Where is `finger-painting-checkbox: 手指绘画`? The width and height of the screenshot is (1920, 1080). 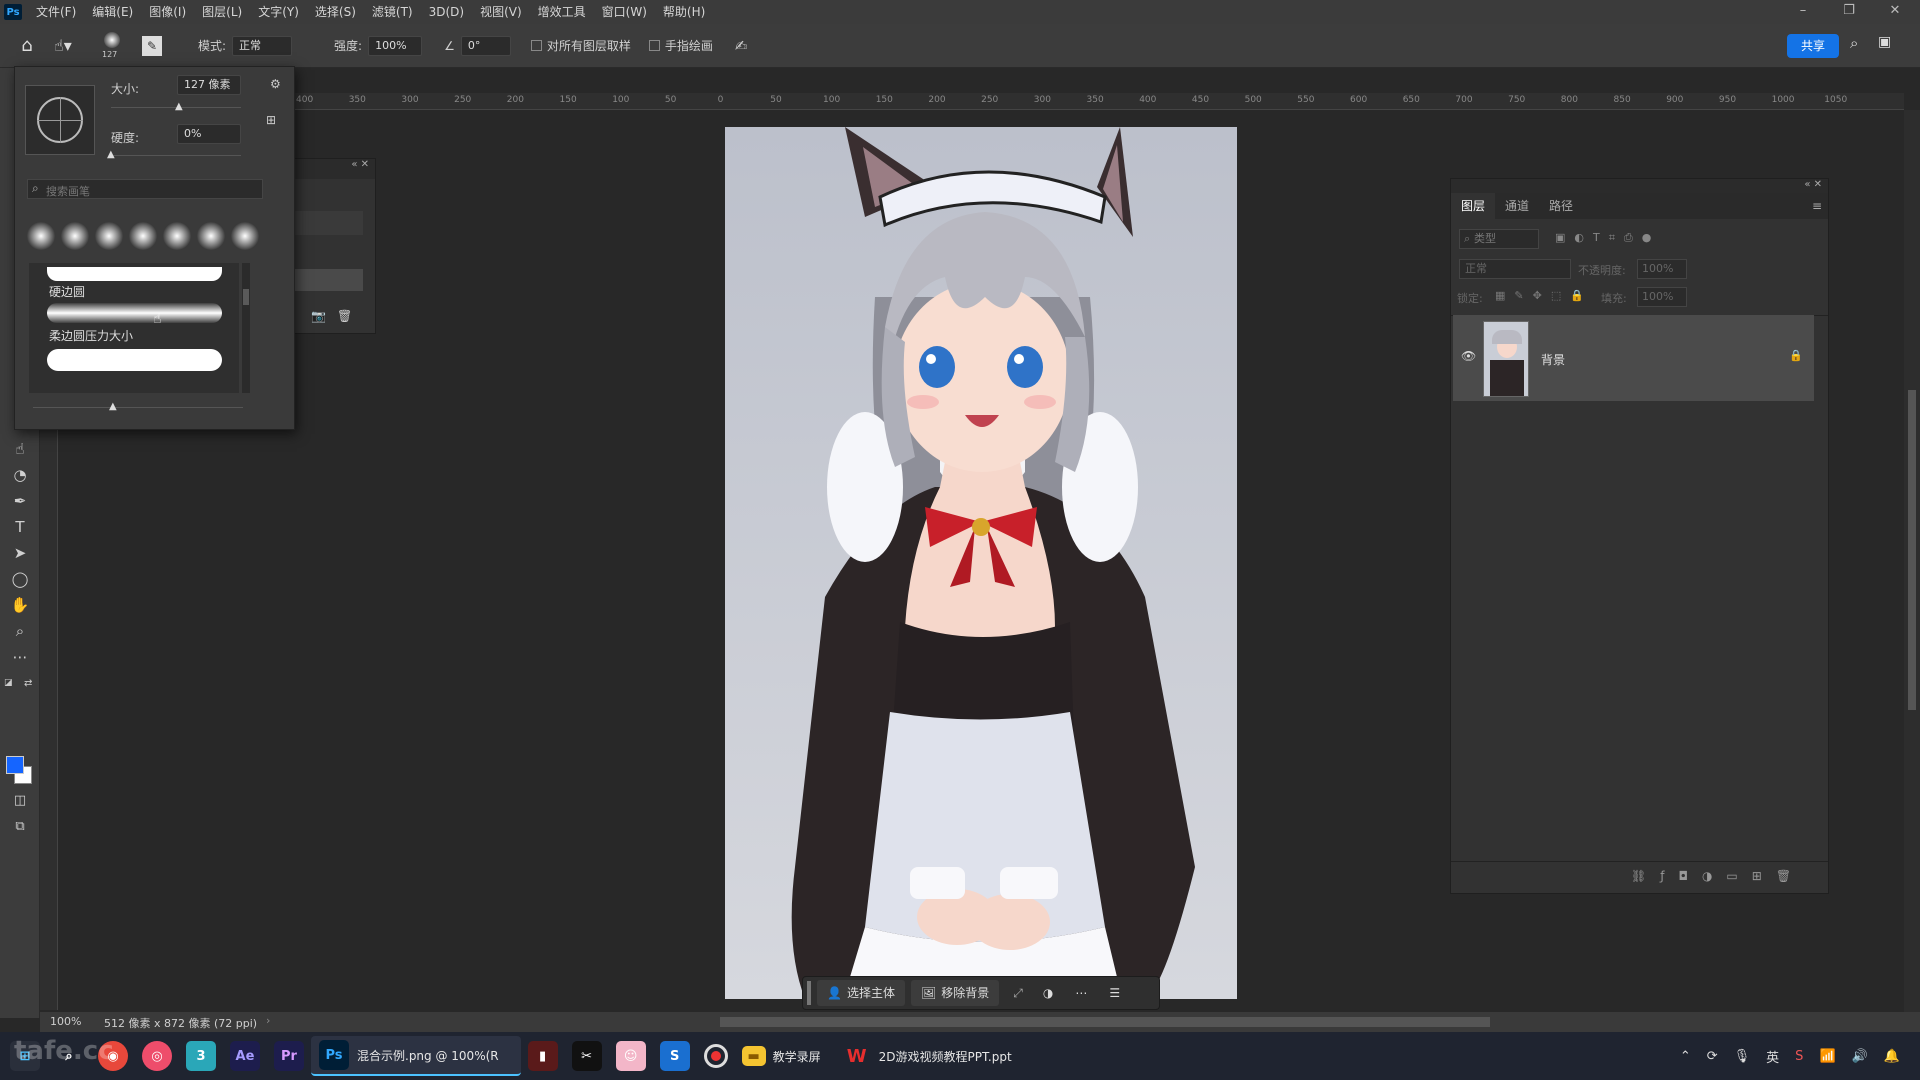 finger-painting-checkbox: 手指绘画 is located at coordinates (683, 45).